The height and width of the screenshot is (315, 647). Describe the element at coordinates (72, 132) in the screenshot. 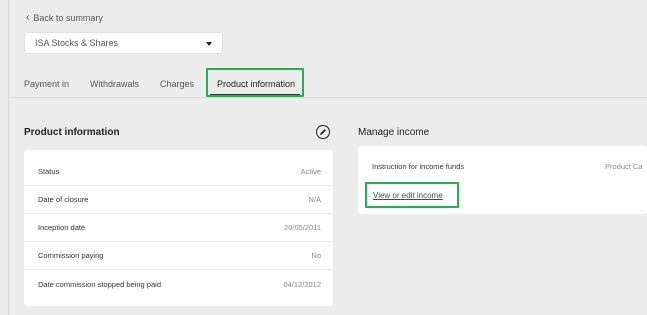

I see `product-information-title: Product information` at that location.